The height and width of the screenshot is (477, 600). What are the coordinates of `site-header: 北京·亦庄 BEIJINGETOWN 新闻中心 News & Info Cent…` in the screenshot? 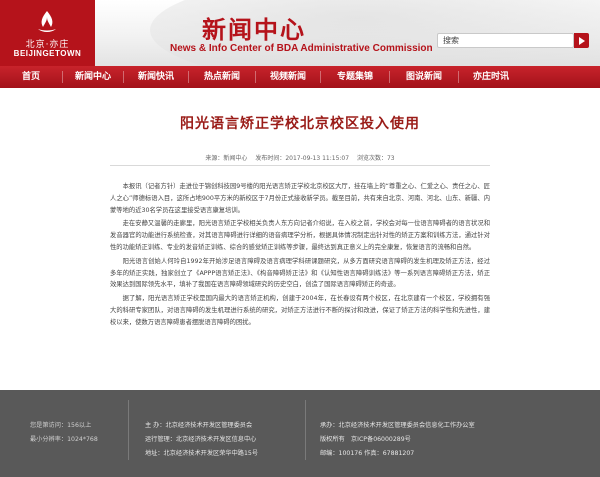 It's located at (300, 33).